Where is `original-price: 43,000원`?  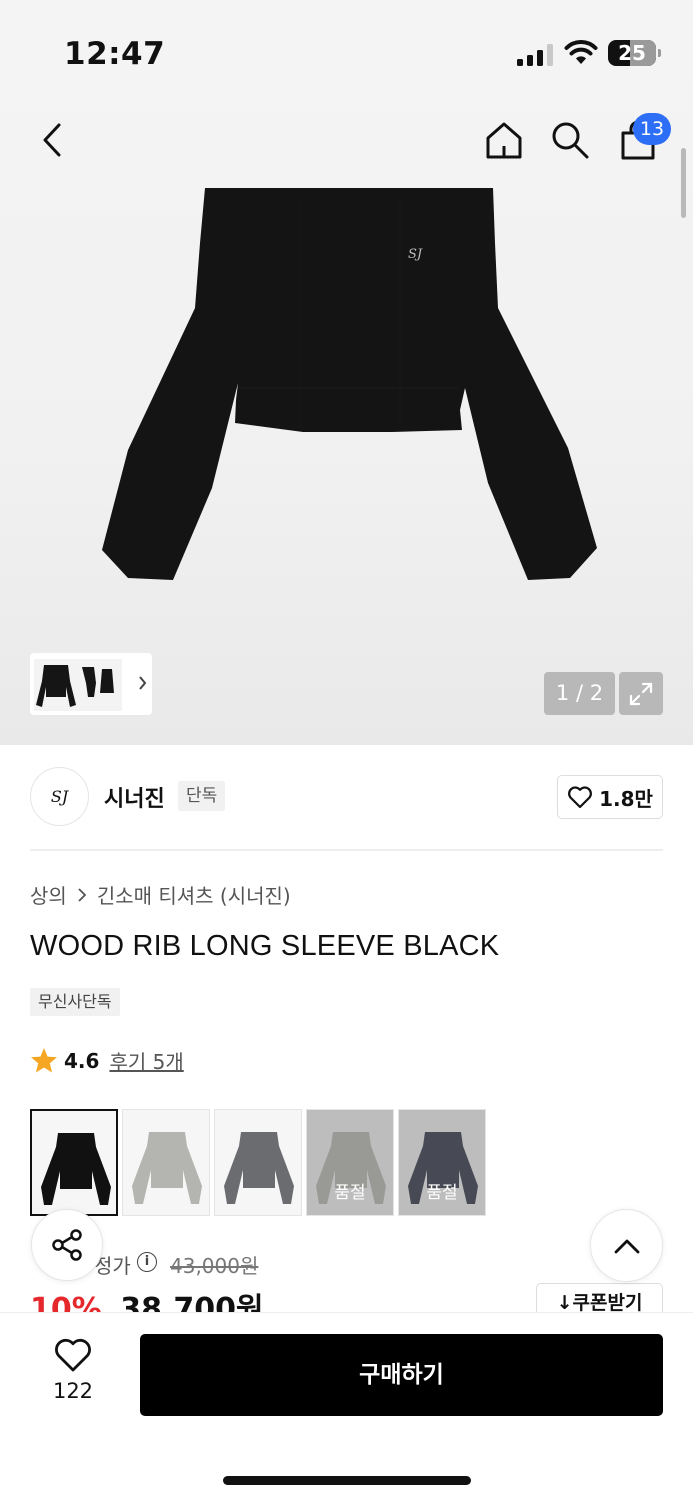 original-price: 43,000원 is located at coordinates (214, 1266).